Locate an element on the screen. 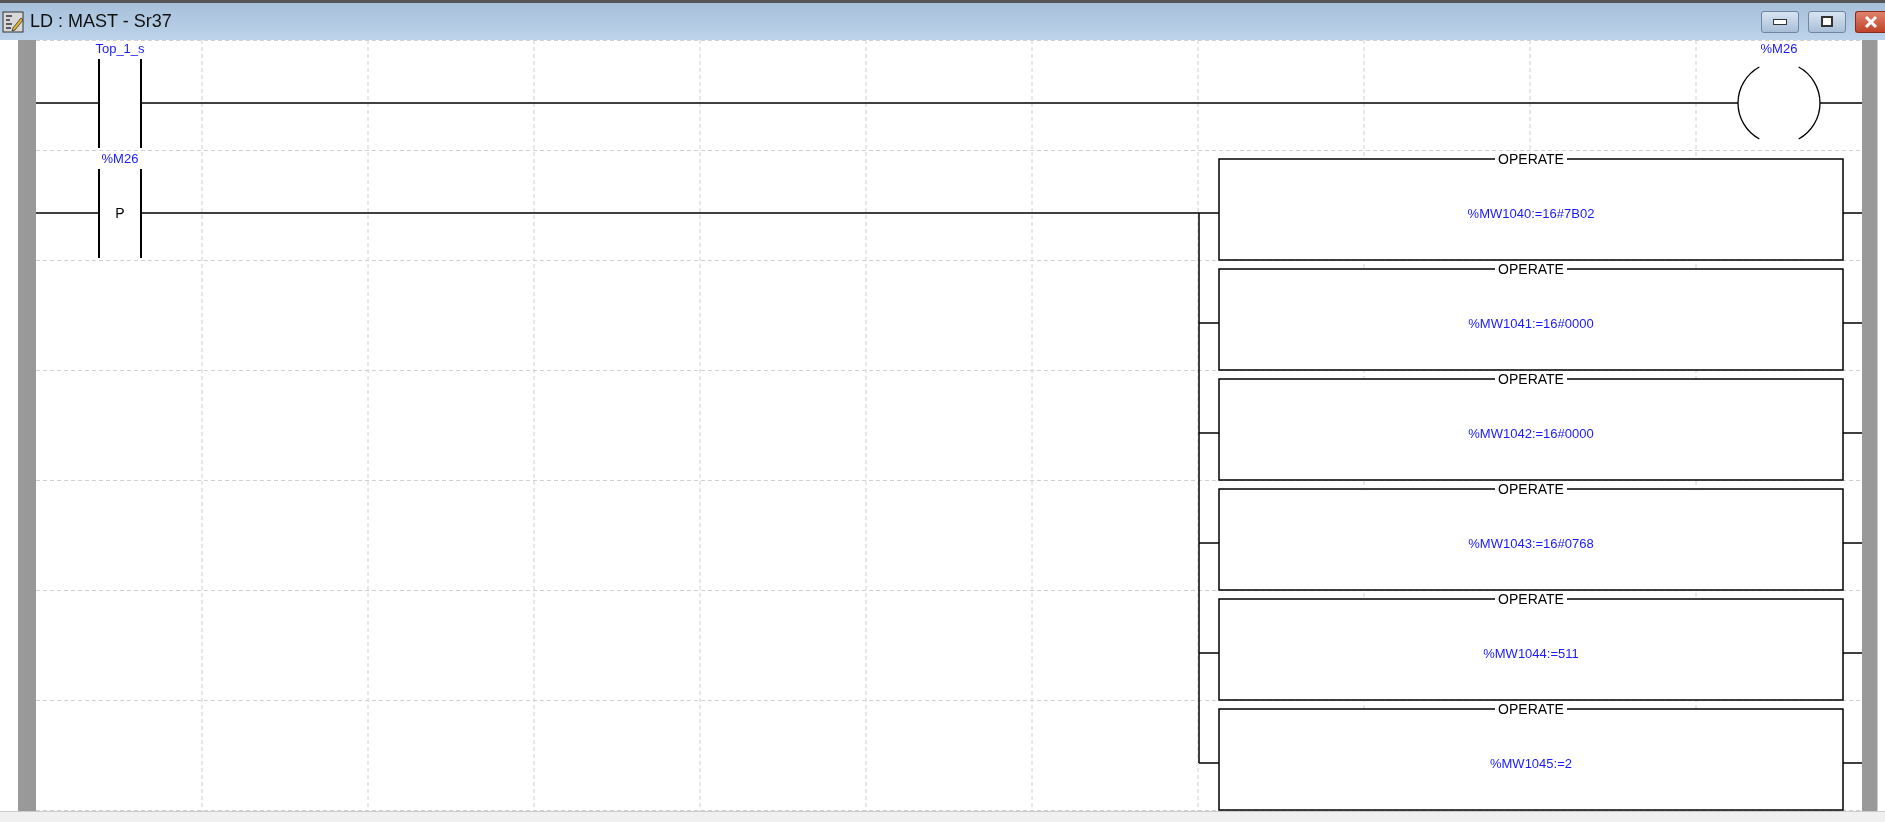  close-icon is located at coordinates (1870, 21).